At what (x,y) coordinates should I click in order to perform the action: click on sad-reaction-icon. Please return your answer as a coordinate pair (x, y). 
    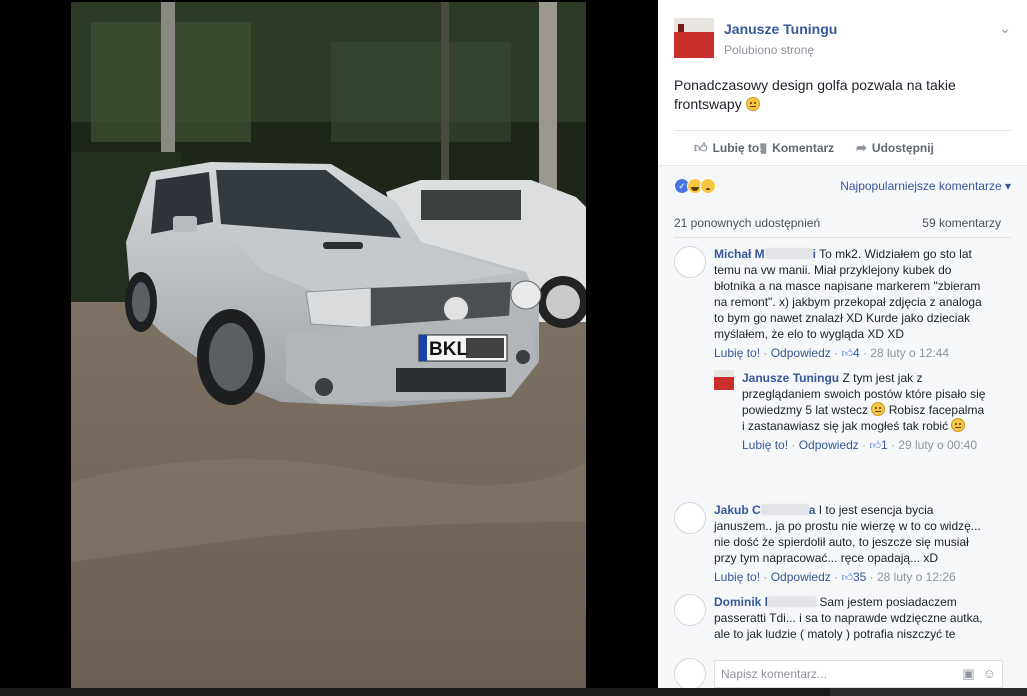
    Looking at the image, I should click on (708, 186).